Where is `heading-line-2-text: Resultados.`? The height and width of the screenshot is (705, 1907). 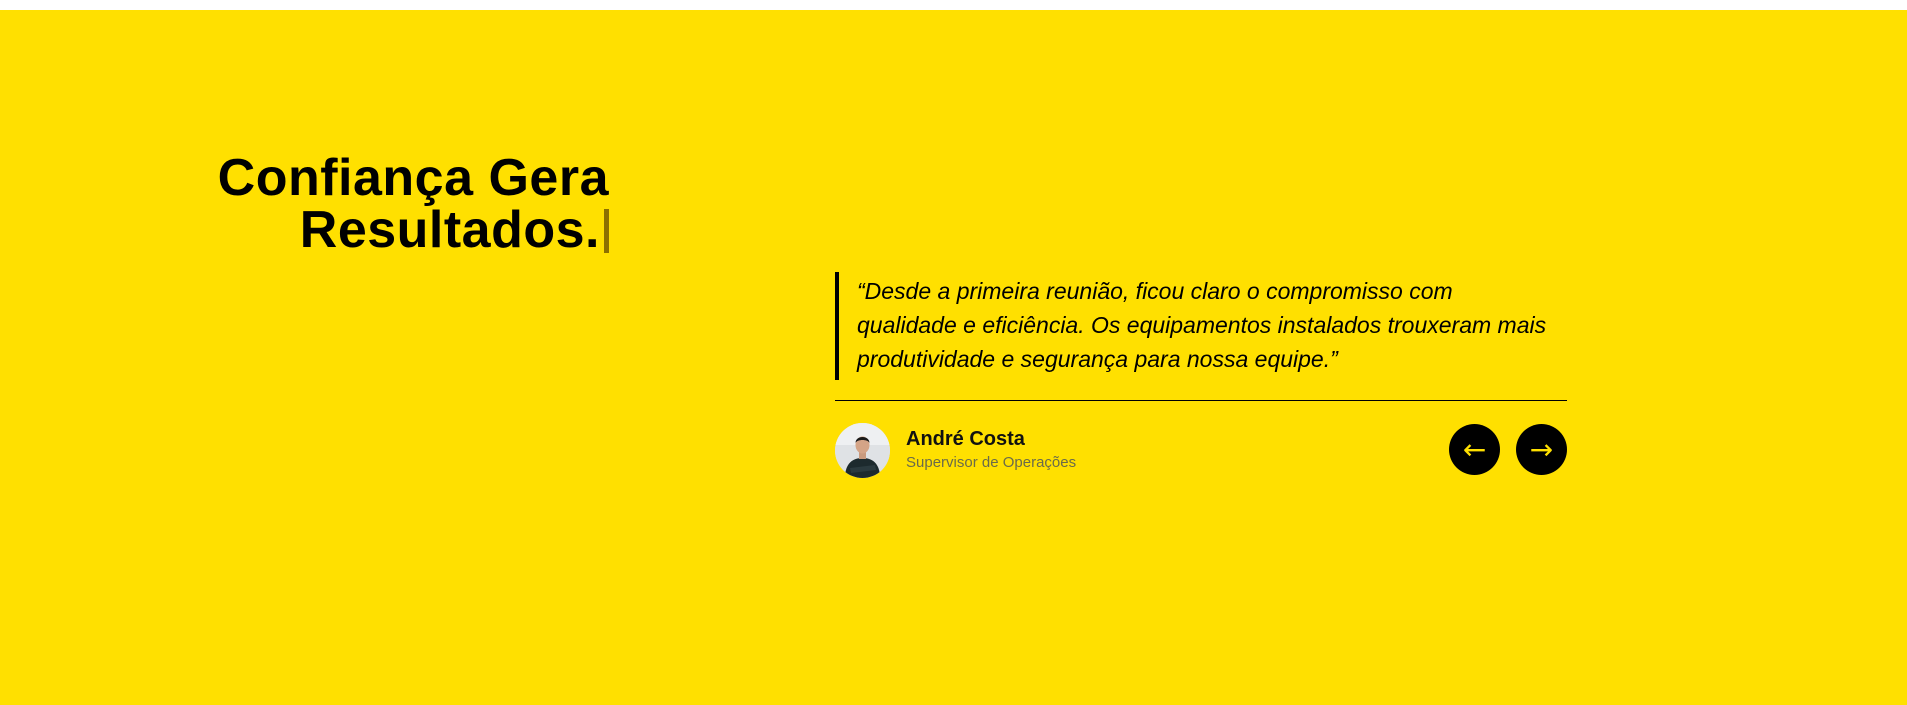
heading-line-2-text: Resultados. is located at coordinates (449, 230).